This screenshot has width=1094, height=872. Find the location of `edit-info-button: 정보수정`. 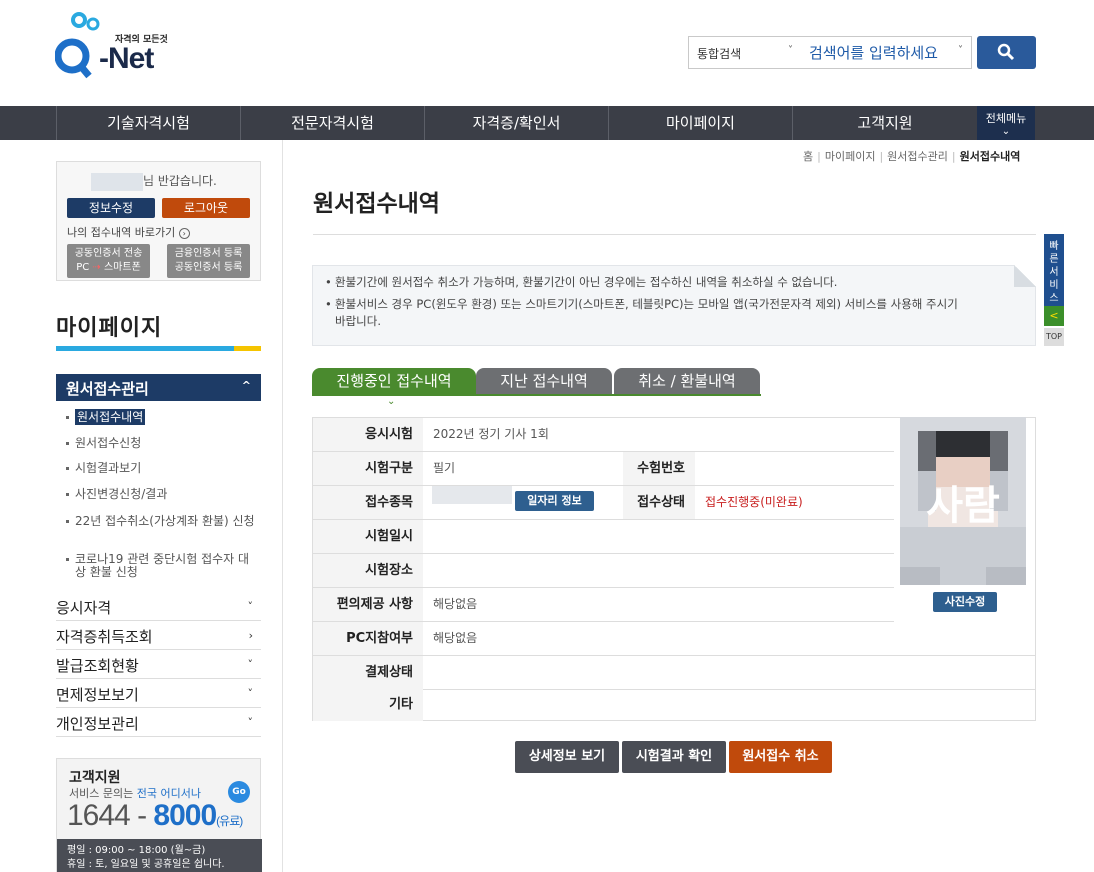

edit-info-button: 정보수정 is located at coordinates (111, 208).